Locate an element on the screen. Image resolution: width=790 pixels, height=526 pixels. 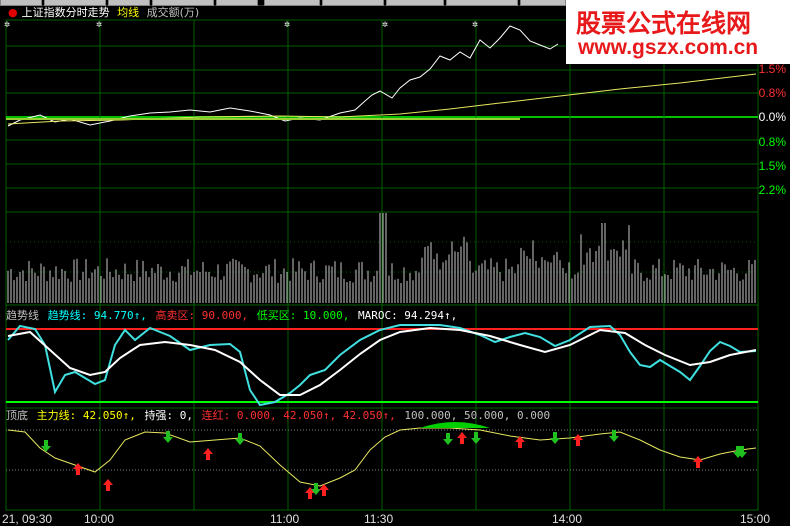
watermark-title: 股票公式在线网 is located at coordinates (664, 23).